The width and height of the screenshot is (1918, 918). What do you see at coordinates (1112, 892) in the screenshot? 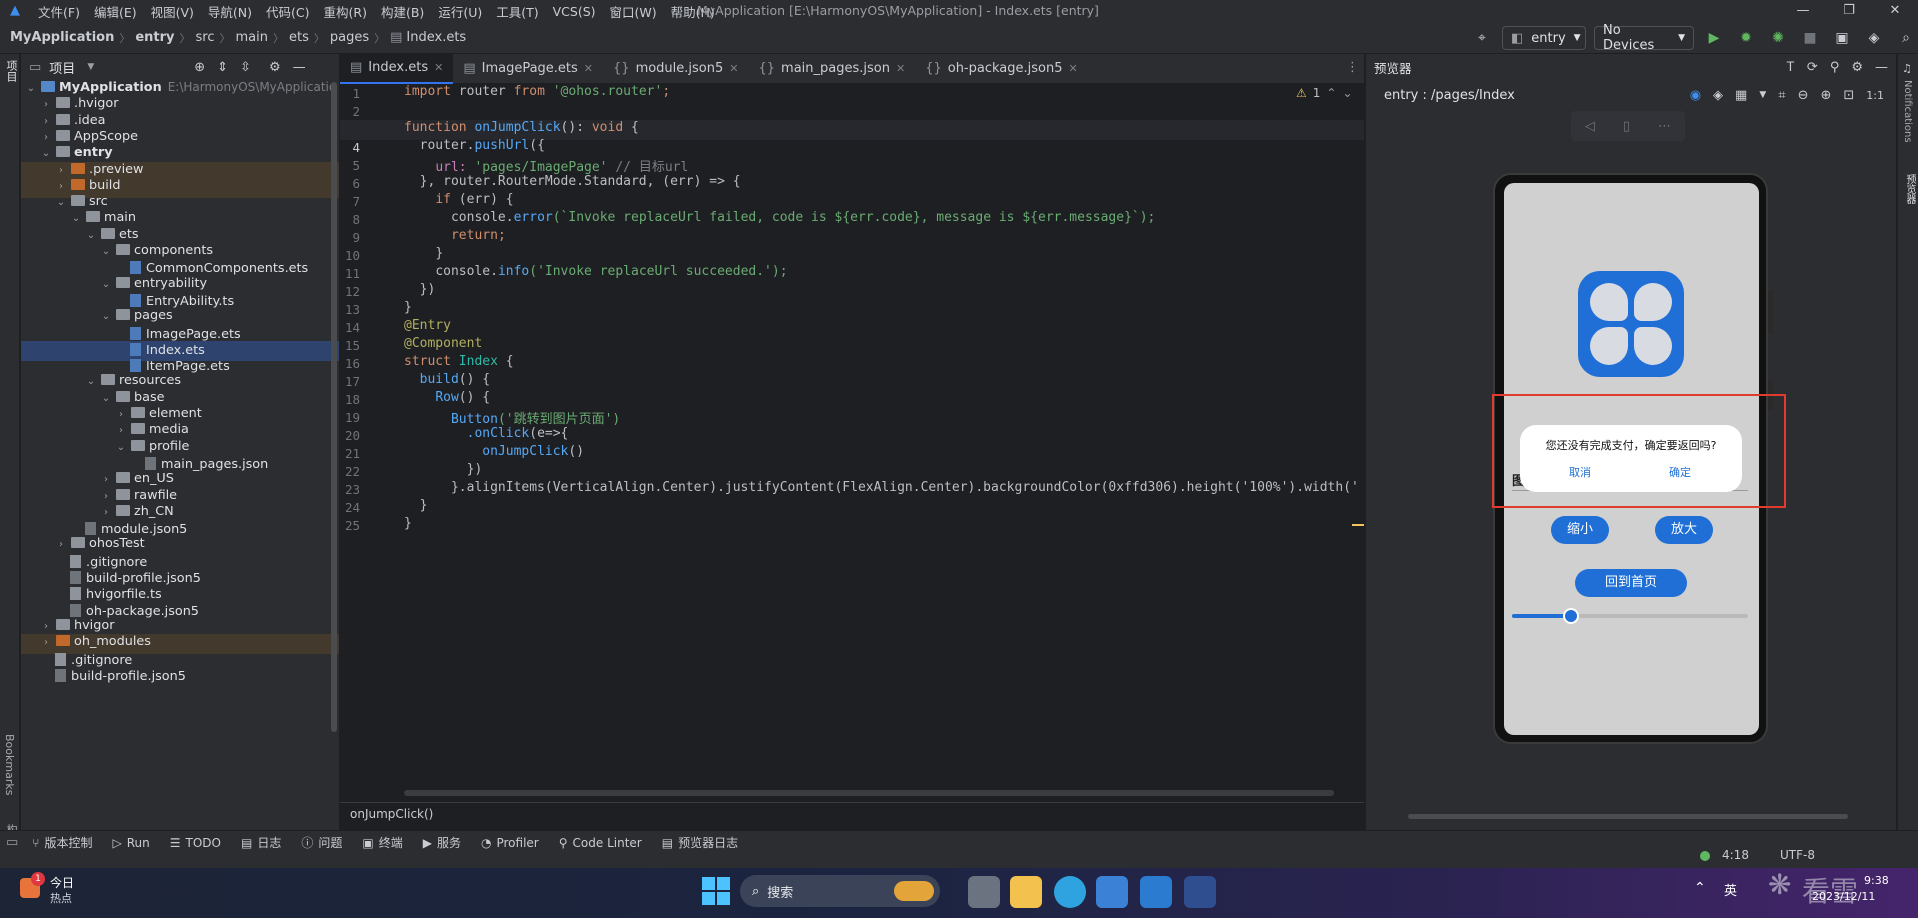
I see `store-icon` at bounding box center [1112, 892].